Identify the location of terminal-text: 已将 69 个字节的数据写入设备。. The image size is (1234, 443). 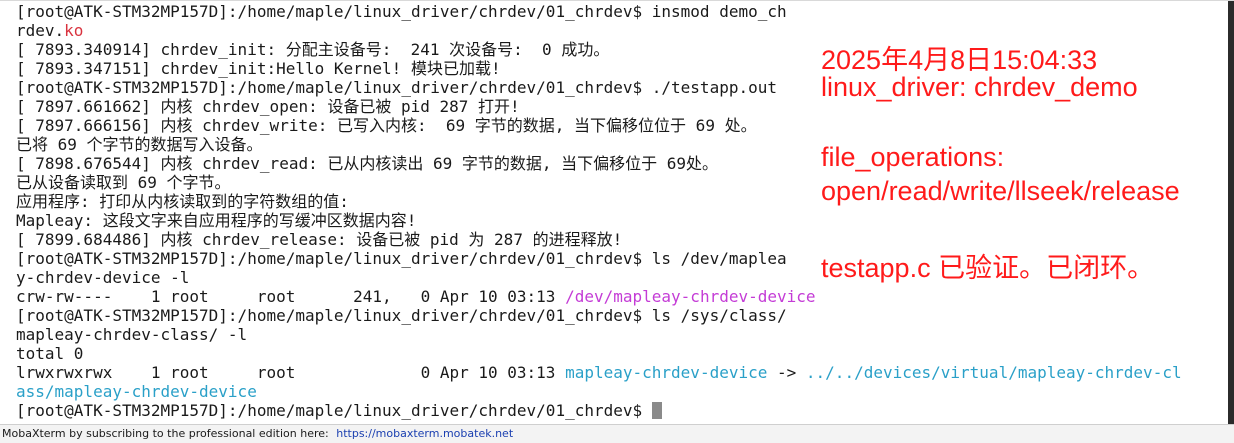
(139, 144).